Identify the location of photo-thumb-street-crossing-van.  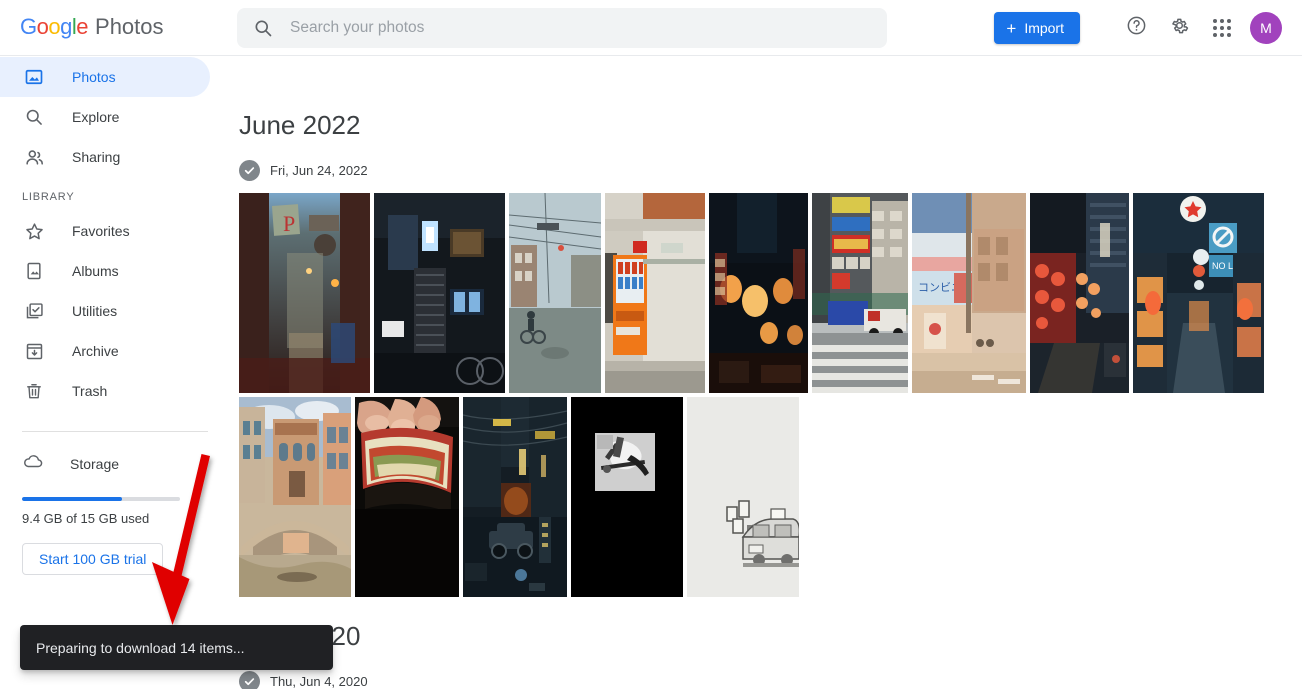
(860, 293).